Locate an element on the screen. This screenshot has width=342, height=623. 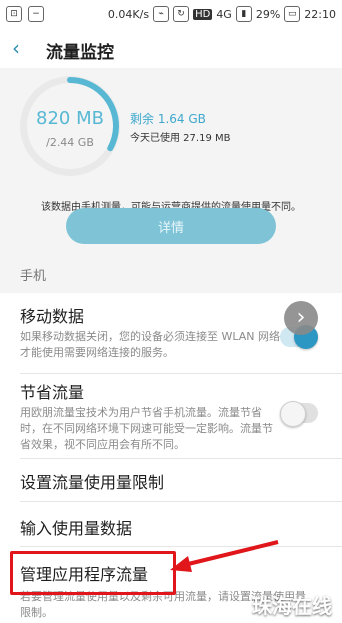
item-desc-mobile-data: 如果移动数据关闭，您的设备必须连接至 WLAN 网络才能使用需要网络连接的服务。 is located at coordinates (150, 344).